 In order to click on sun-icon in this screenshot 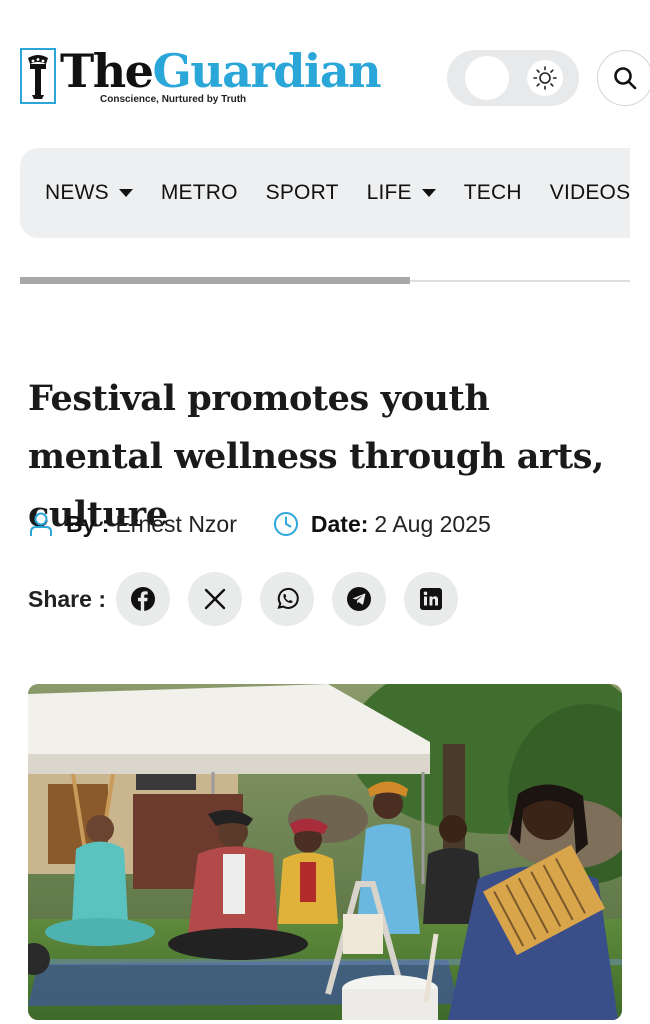, I will do `click(545, 78)`.